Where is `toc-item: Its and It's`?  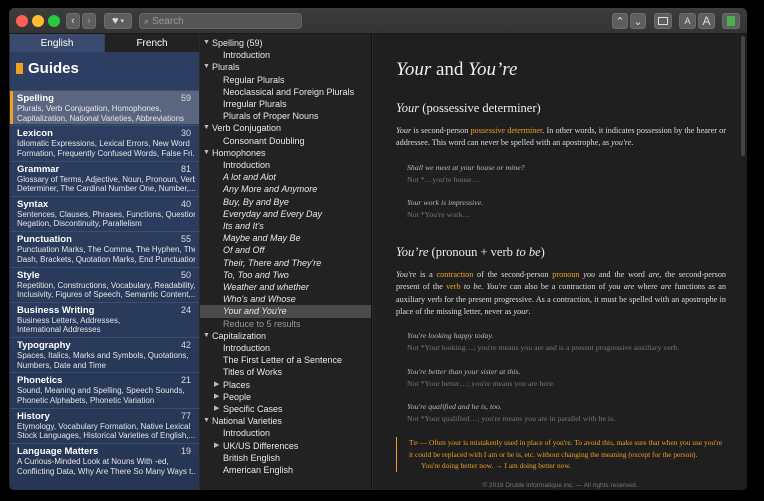 toc-item: Its and It's is located at coordinates (285, 226).